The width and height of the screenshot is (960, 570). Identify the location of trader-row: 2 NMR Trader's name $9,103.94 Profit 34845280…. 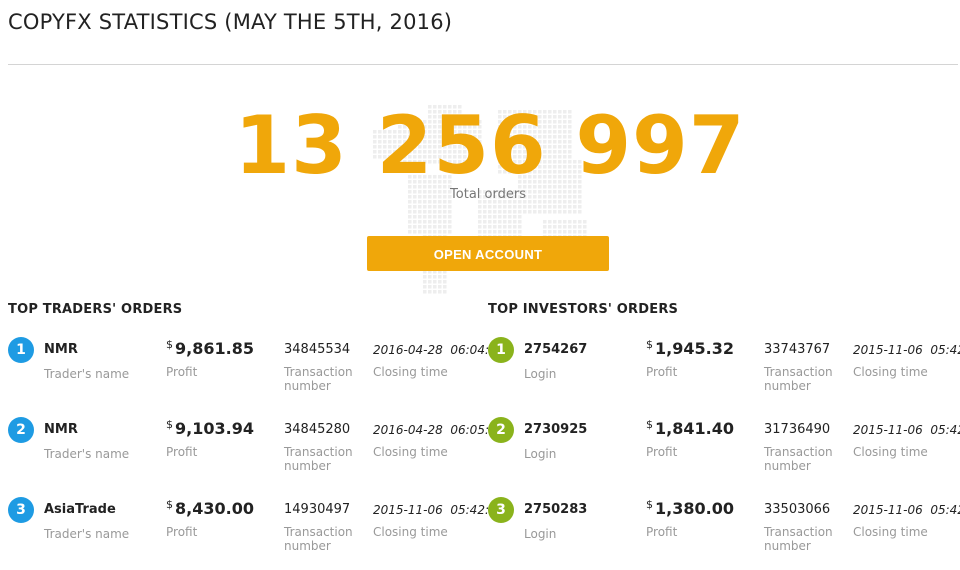
(256, 452).